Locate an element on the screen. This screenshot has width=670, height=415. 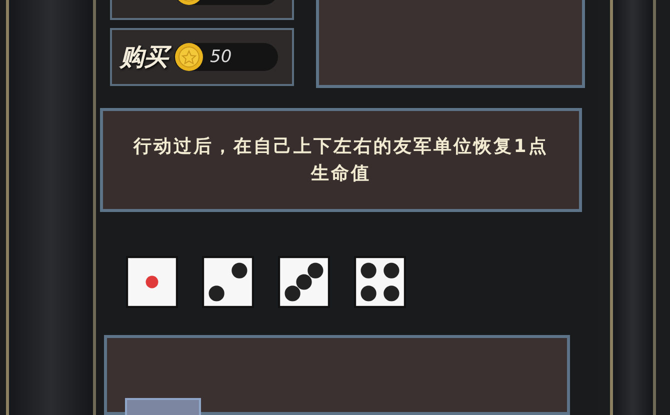
buy-button: 购买 50 is located at coordinates (202, 57).